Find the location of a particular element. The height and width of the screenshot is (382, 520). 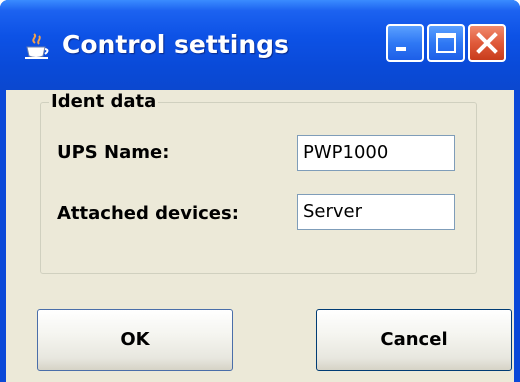

java-cup-icon is located at coordinates (37, 46).